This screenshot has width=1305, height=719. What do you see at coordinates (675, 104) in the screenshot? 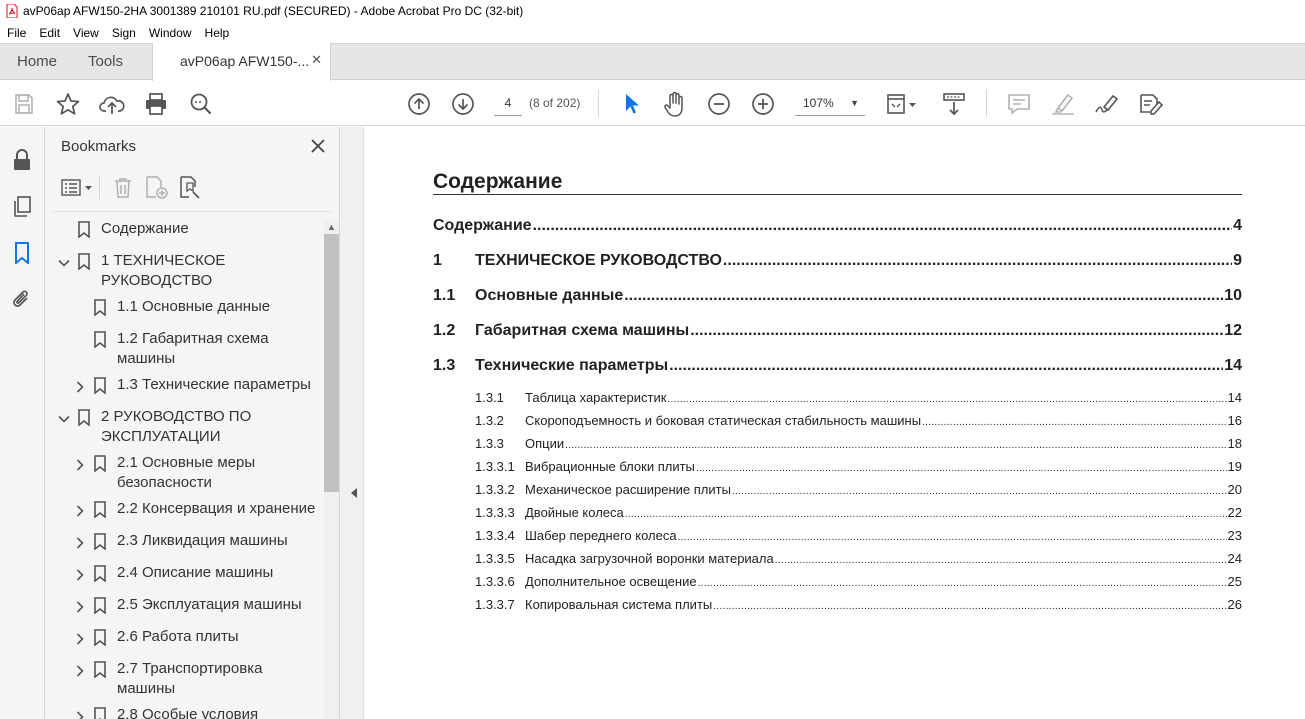
I see `hand-icon` at bounding box center [675, 104].